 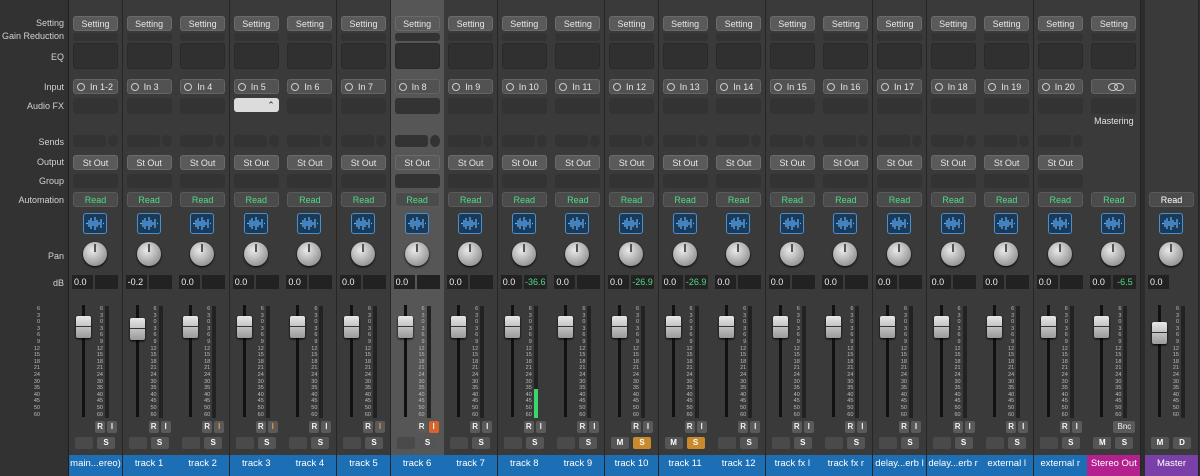 I want to click on input-slot: In 4, so click(x=203, y=86).